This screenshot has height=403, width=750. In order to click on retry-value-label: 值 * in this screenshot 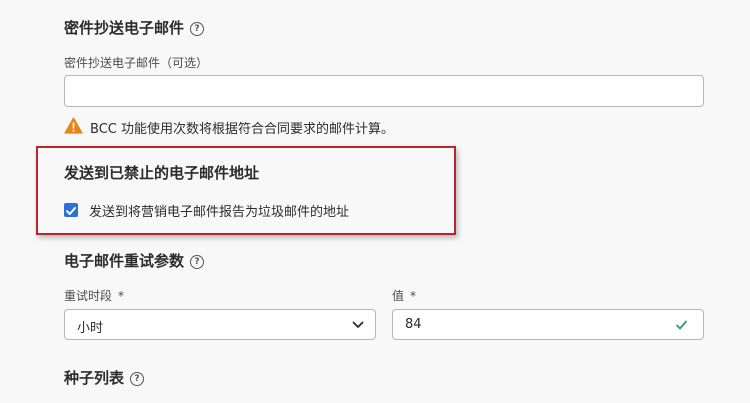, I will do `click(404, 295)`.